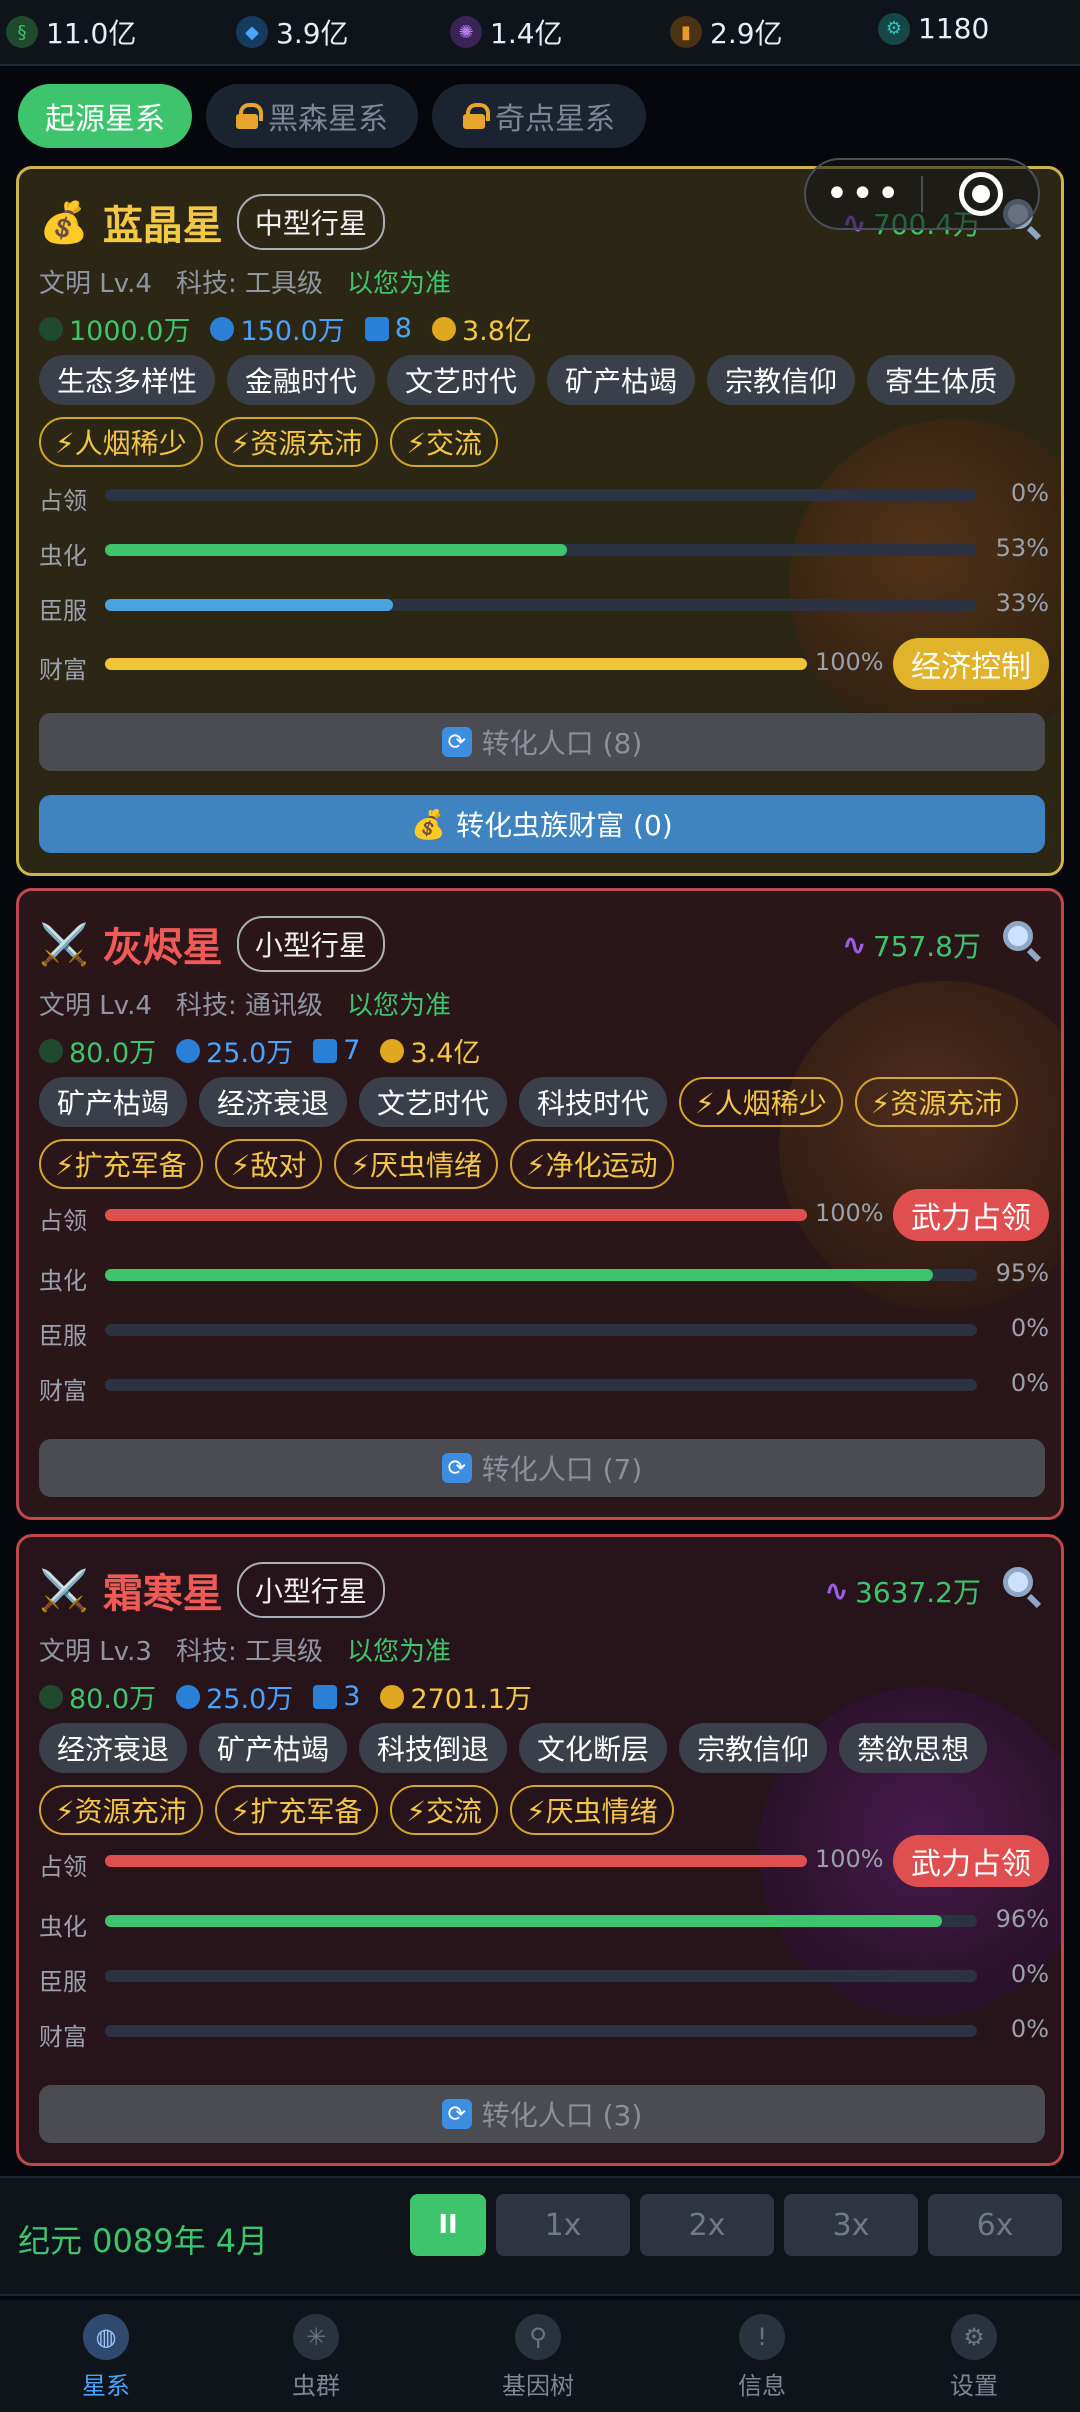 This screenshot has height=2412, width=1080. What do you see at coordinates (310, 222) in the screenshot?
I see `planet-size-badge: 中型行星` at bounding box center [310, 222].